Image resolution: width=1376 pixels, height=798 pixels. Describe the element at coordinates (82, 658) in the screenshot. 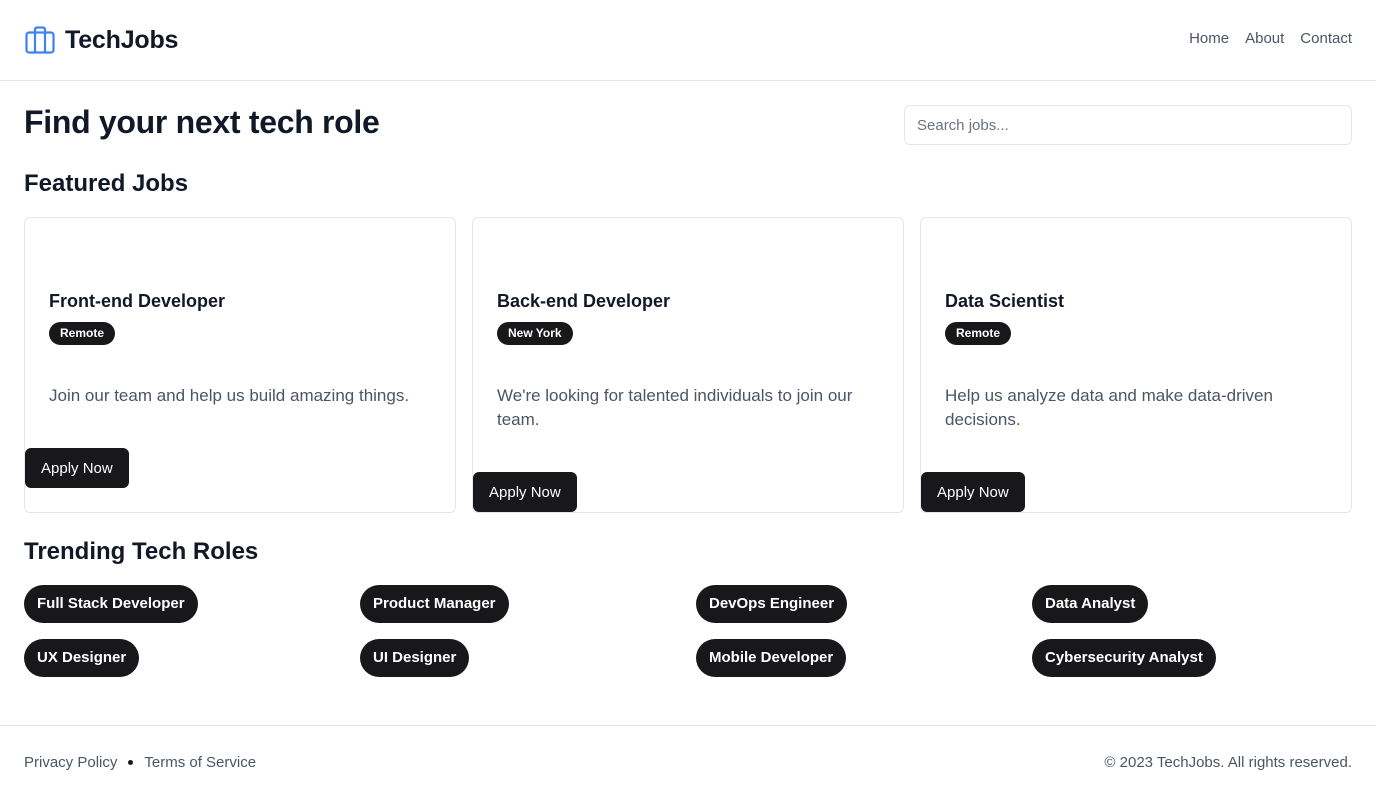

I see `role-tag: UX Designer` at that location.